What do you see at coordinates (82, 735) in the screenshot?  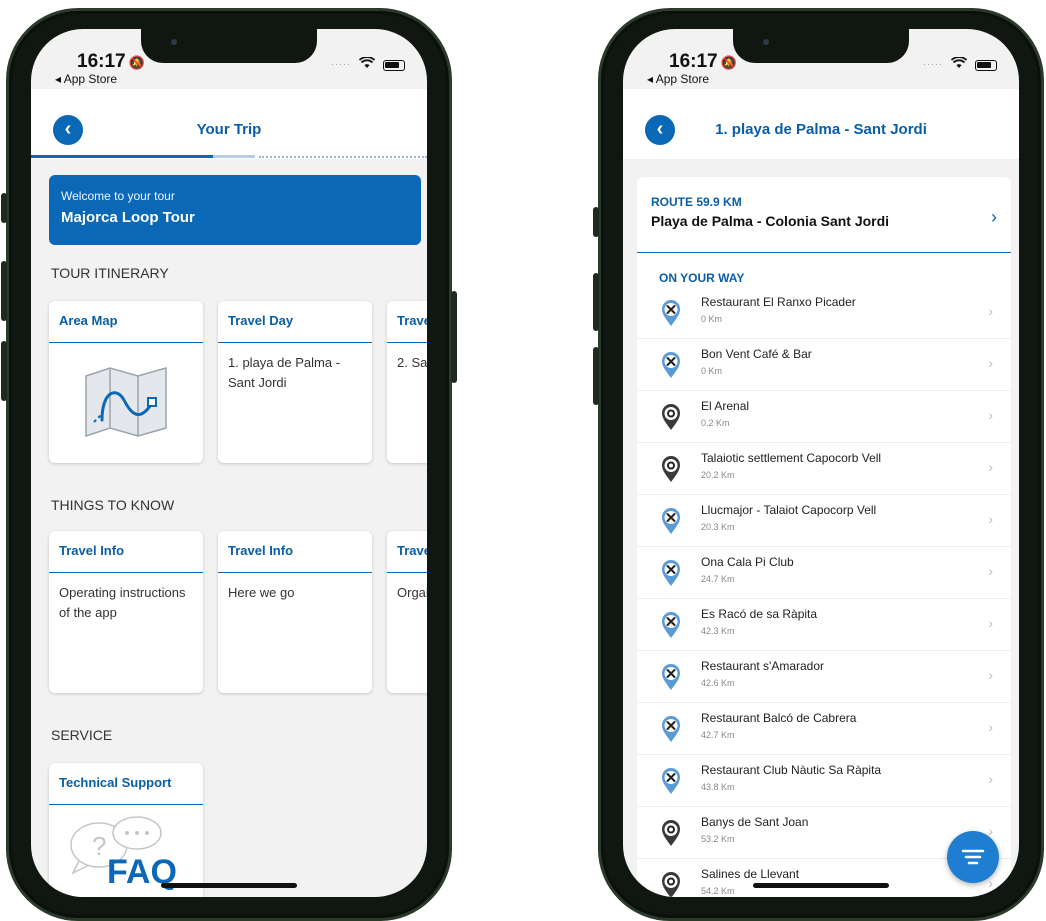 I see `section-title-service: SERVICE` at bounding box center [82, 735].